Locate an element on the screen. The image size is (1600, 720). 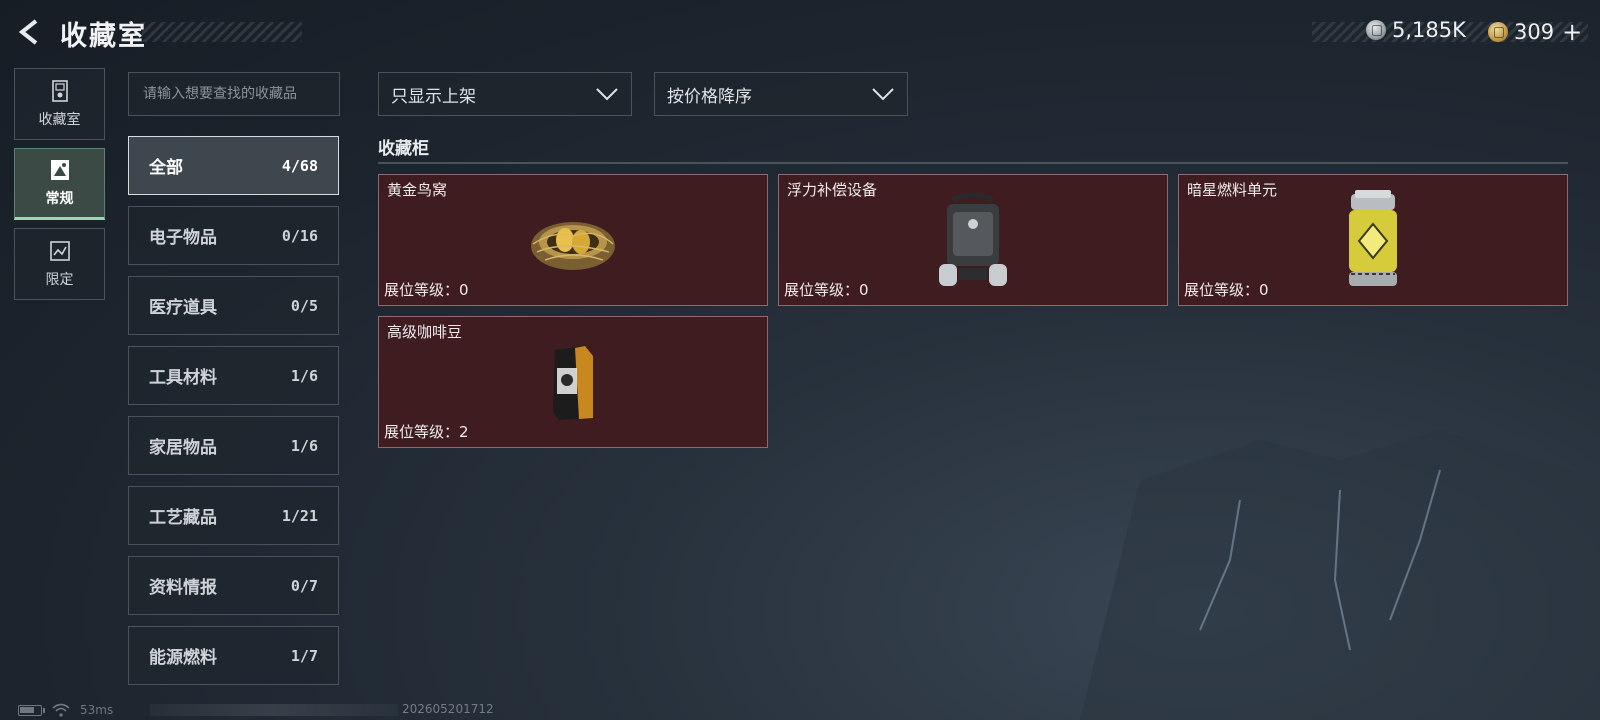
item-name: 黄金鸟窝 is located at coordinates (417, 190).